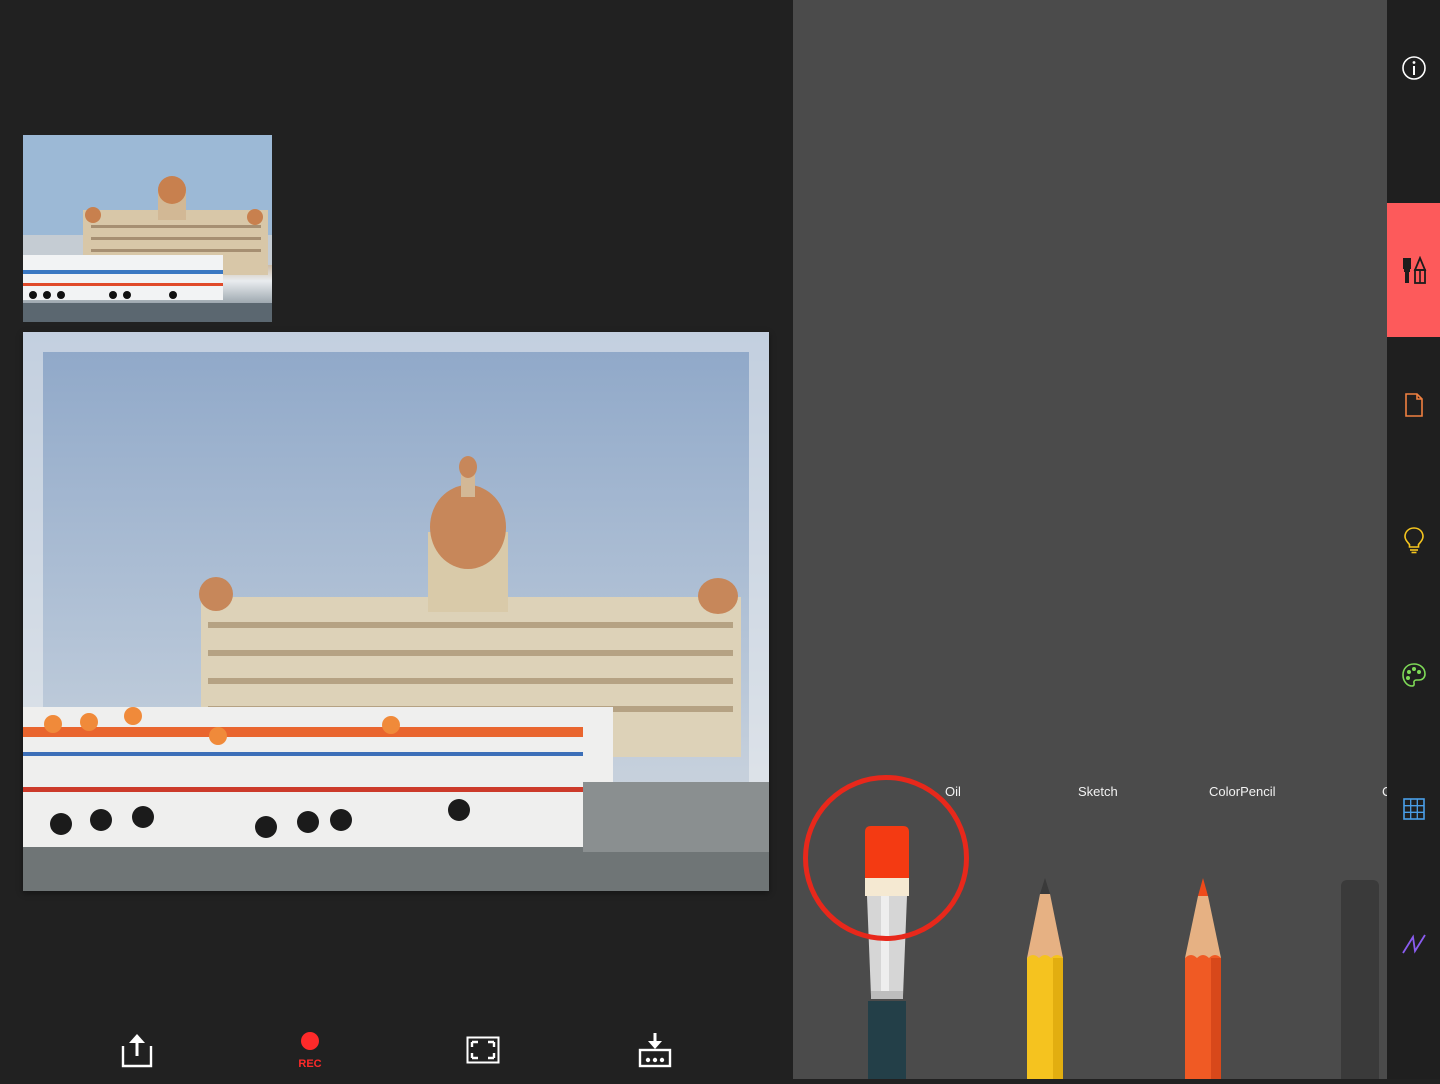 This screenshot has height=1084, width=1440. I want to click on next-brush-tool, so click(1360, 979).